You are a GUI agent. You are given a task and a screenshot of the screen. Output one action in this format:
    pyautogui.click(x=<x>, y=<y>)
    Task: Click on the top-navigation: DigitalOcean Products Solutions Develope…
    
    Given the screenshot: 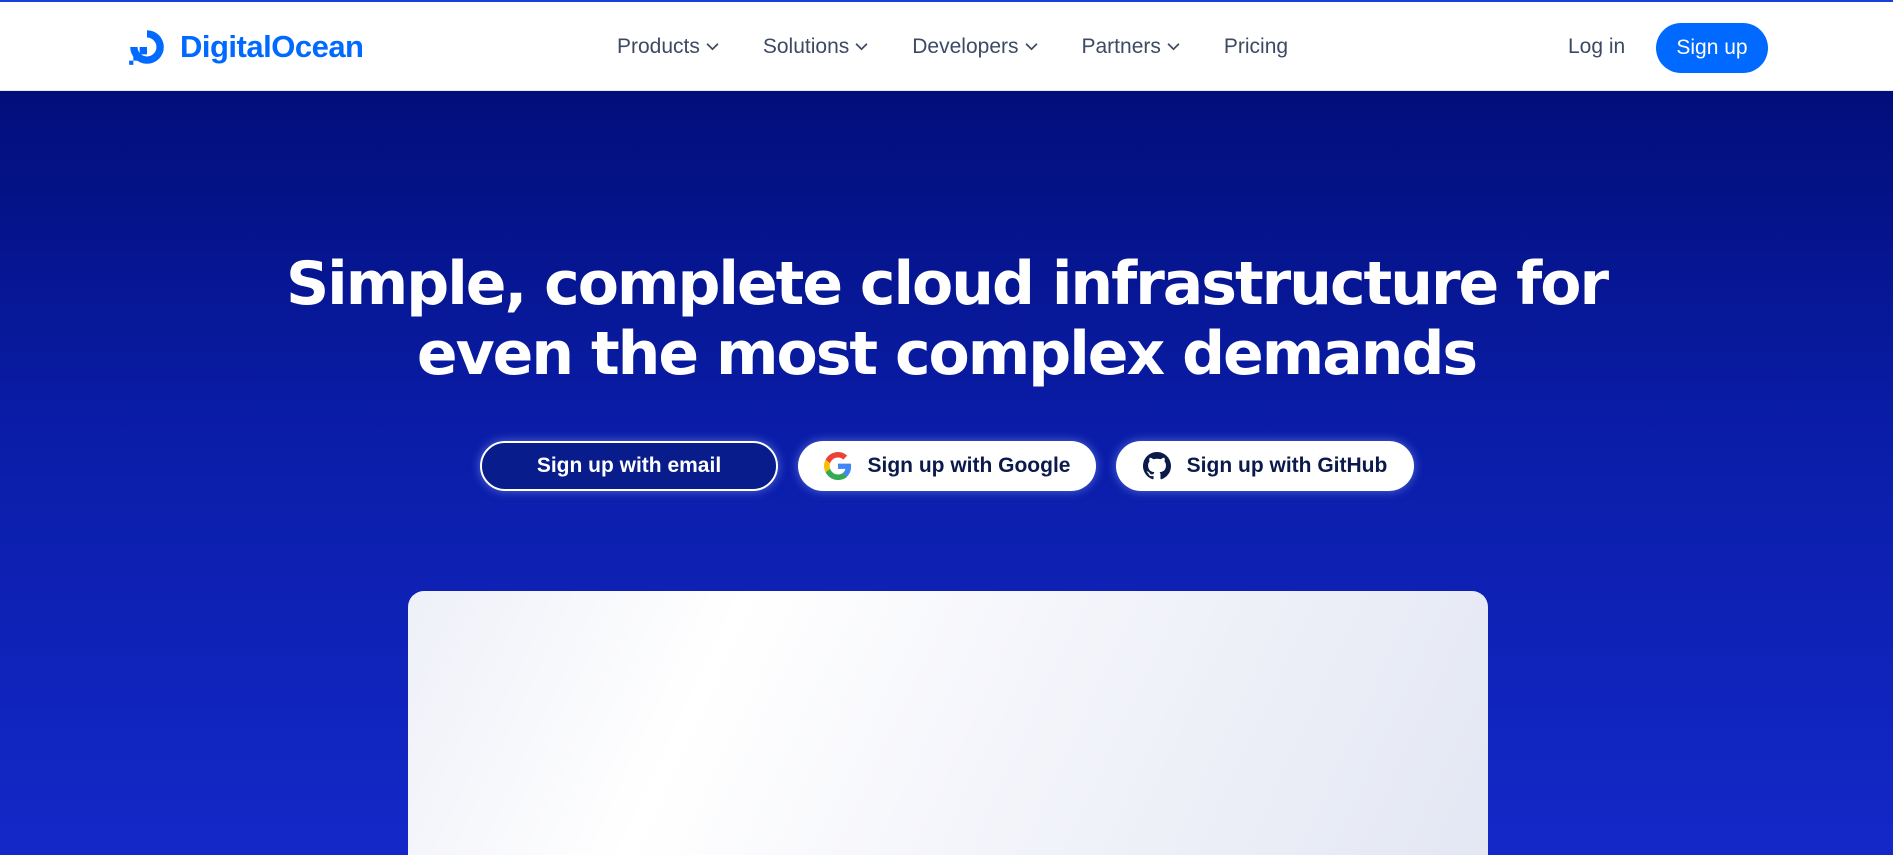 What is the action you would take?
    pyautogui.click(x=946, y=46)
    